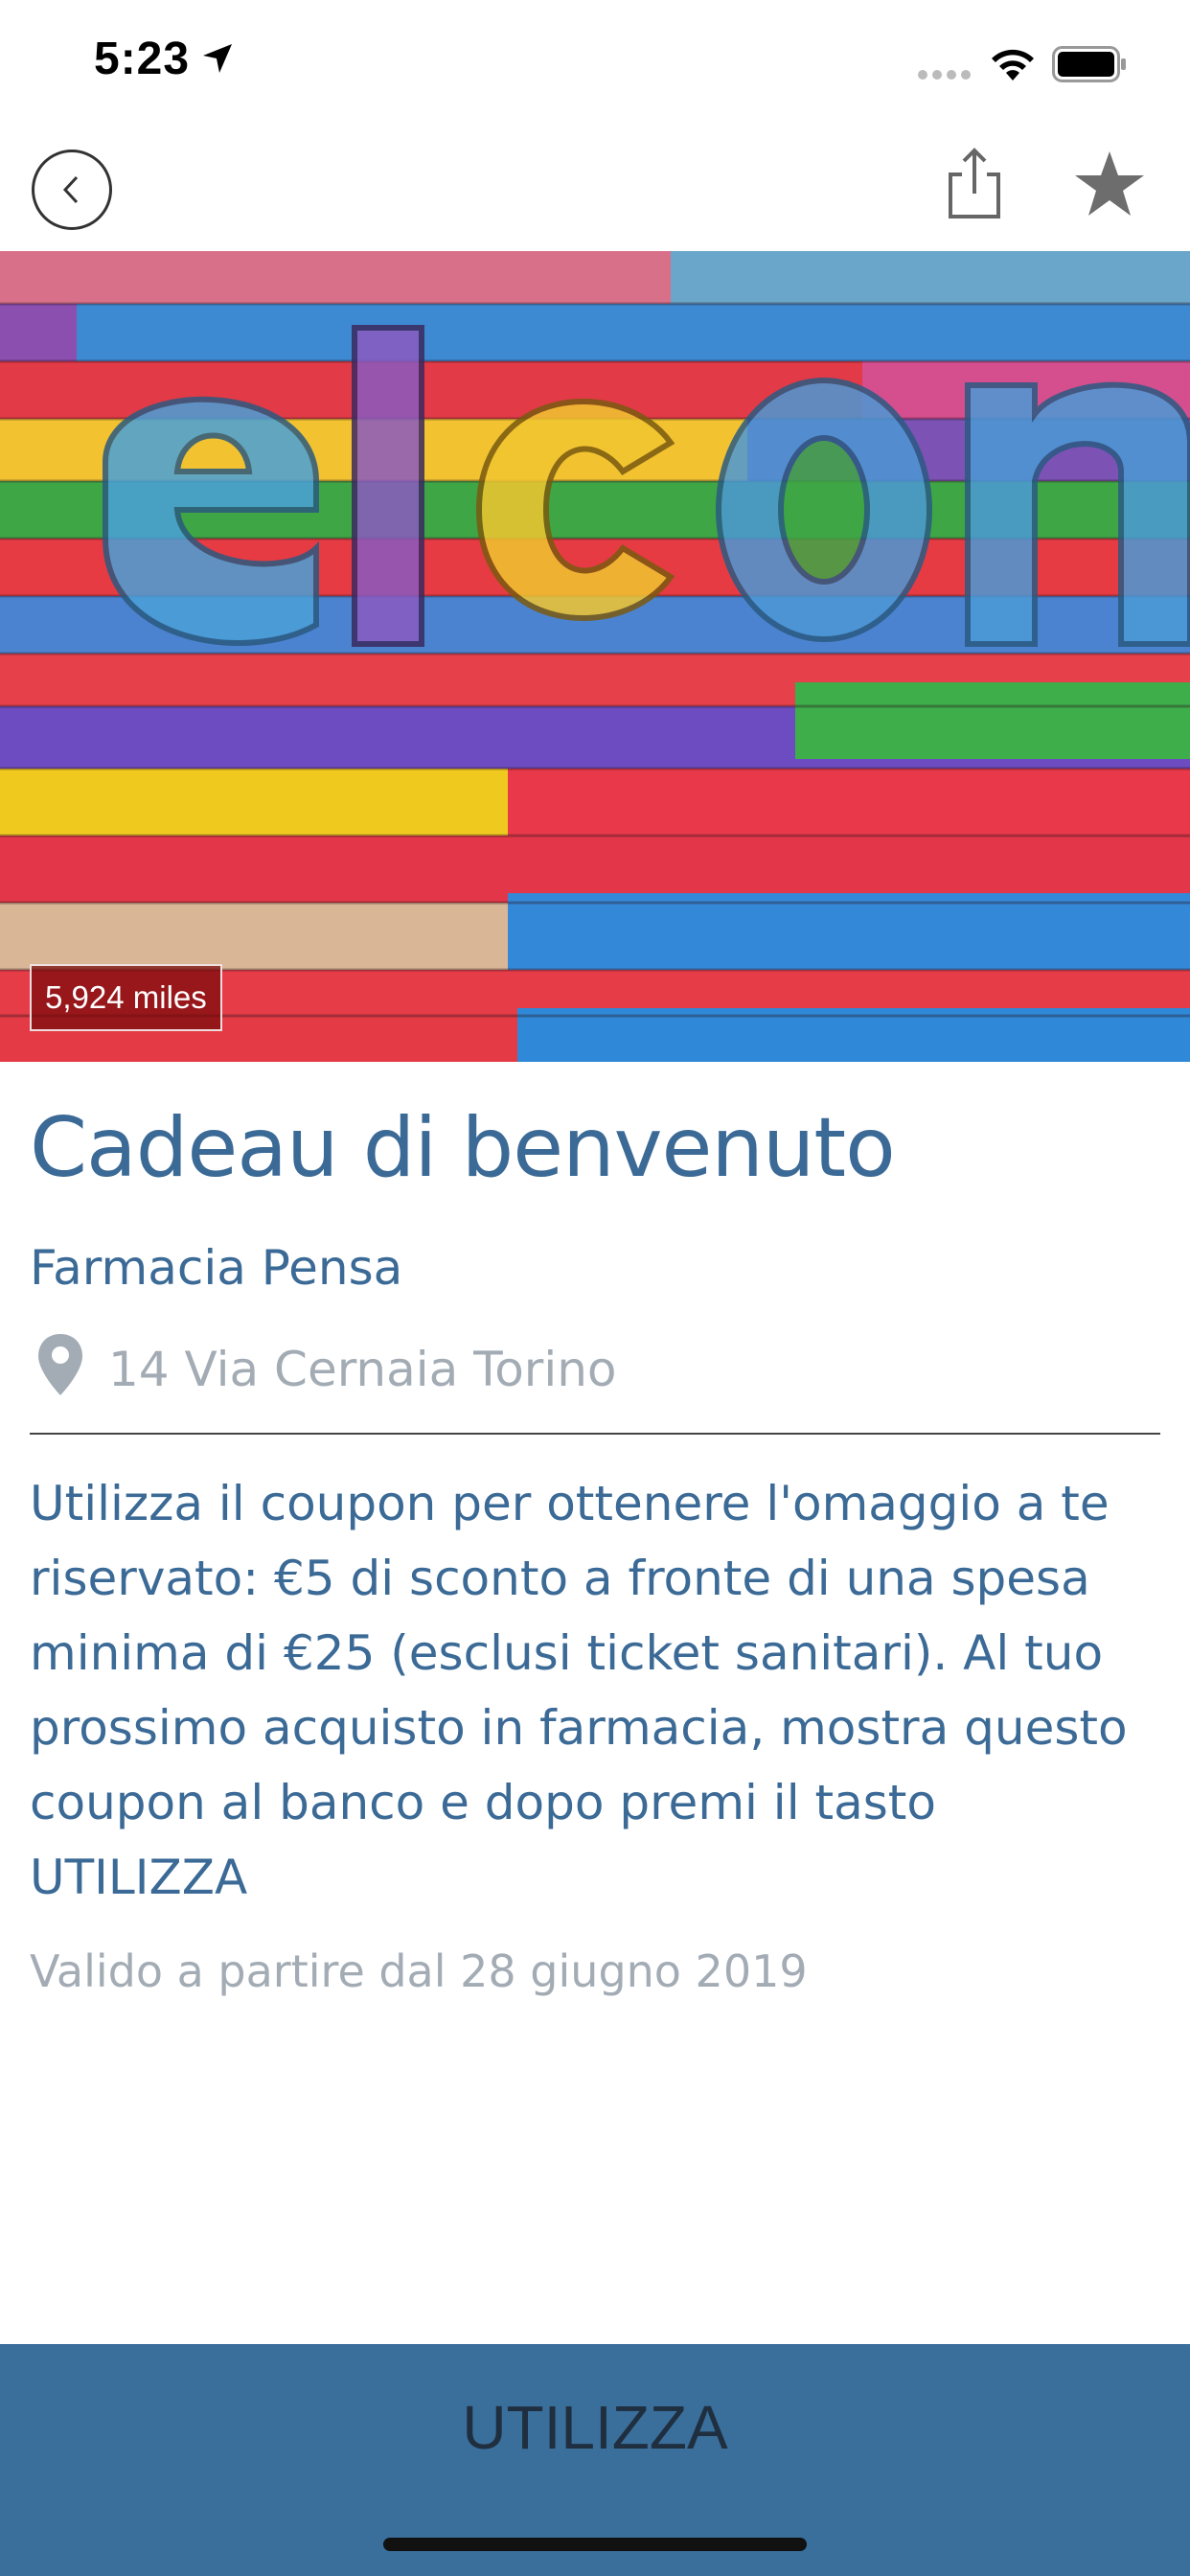 Image resolution: width=1190 pixels, height=2576 pixels. I want to click on map-pin-icon, so click(60, 1364).